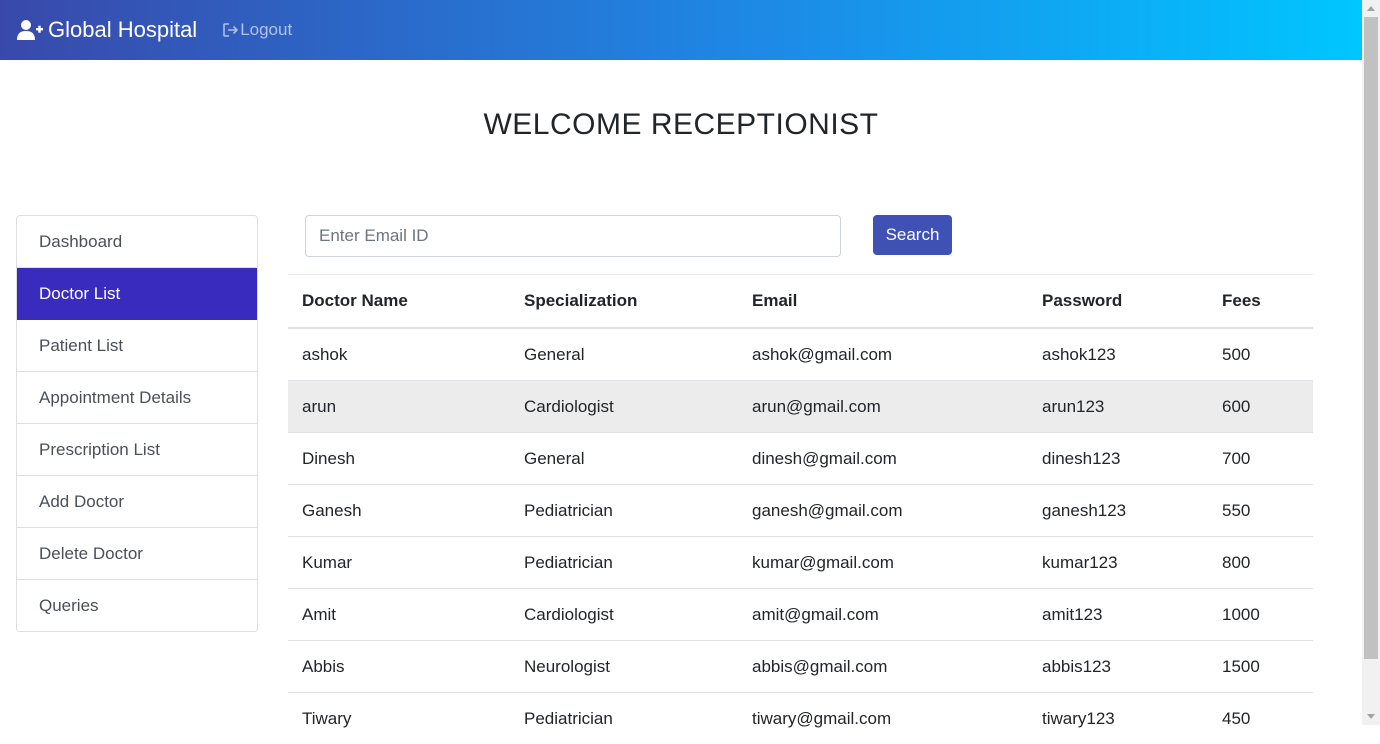 The image size is (1380, 744). Describe the element at coordinates (883, 459) in the screenshot. I see `cell-email: dinesh@gmail.com` at that location.